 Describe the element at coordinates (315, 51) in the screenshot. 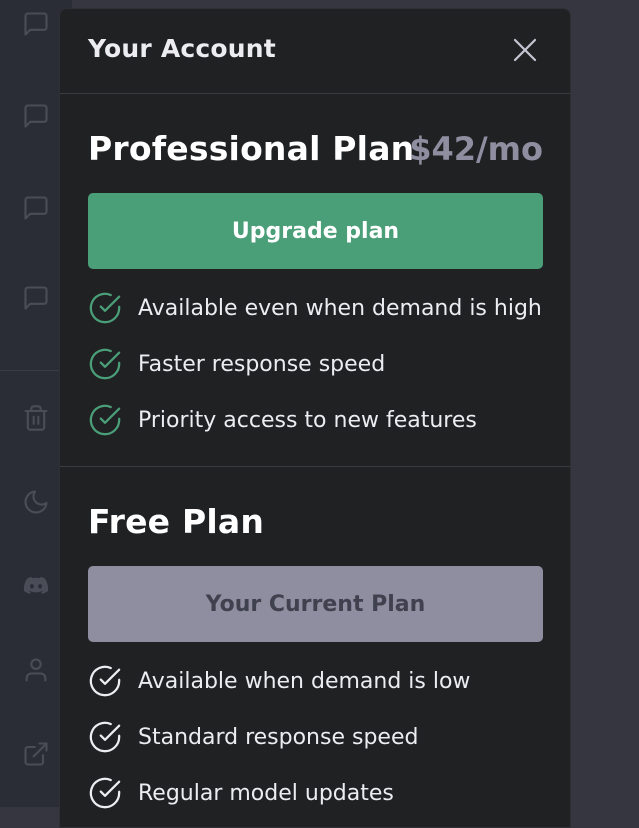

I see `modal-header: Your Account` at that location.